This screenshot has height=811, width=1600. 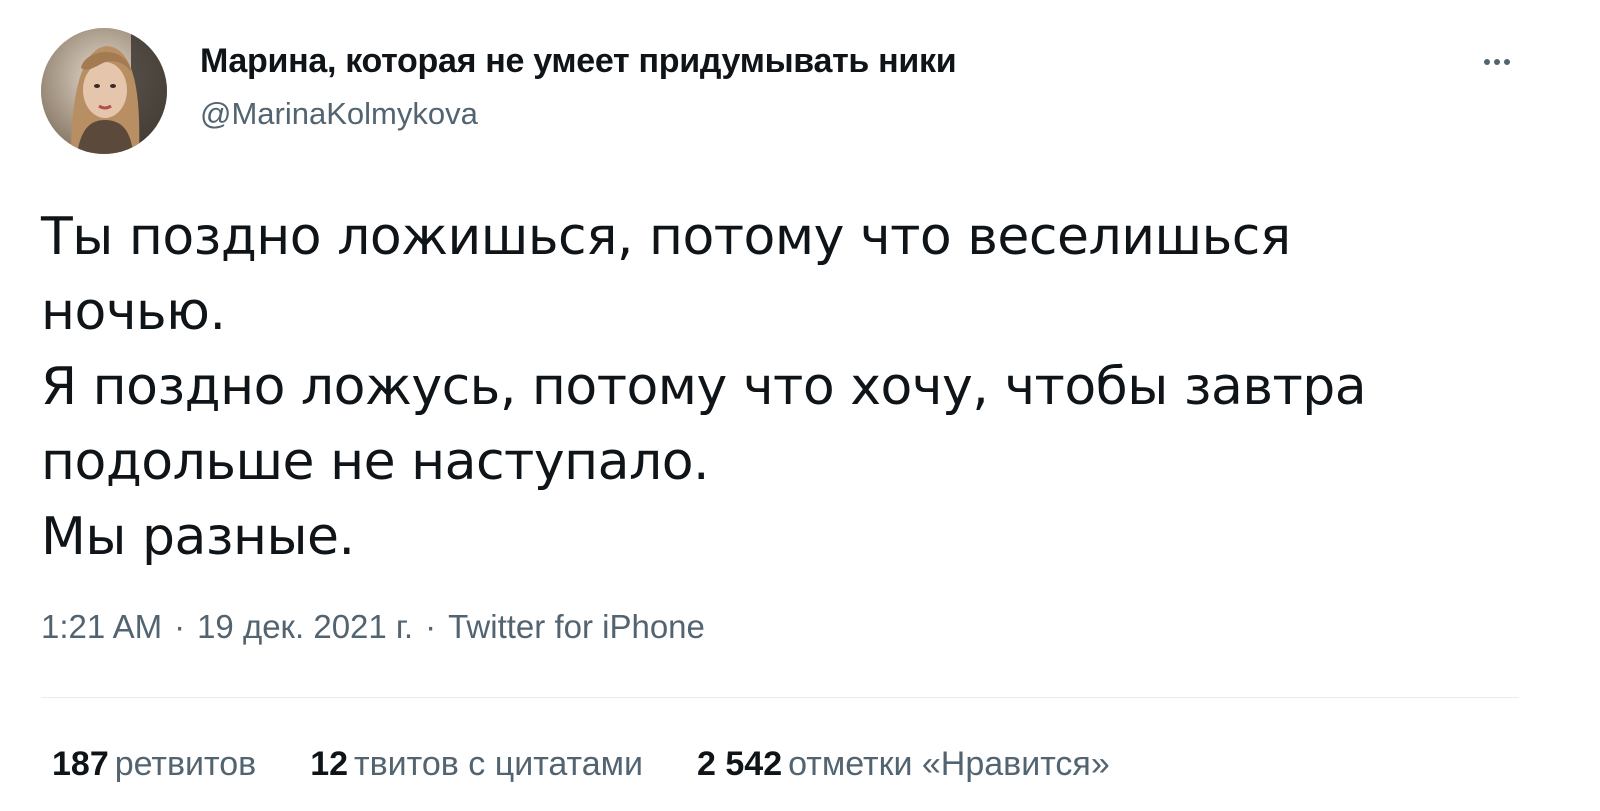 What do you see at coordinates (185, 764) in the screenshot?
I see `retweets-label: ретвитов` at bounding box center [185, 764].